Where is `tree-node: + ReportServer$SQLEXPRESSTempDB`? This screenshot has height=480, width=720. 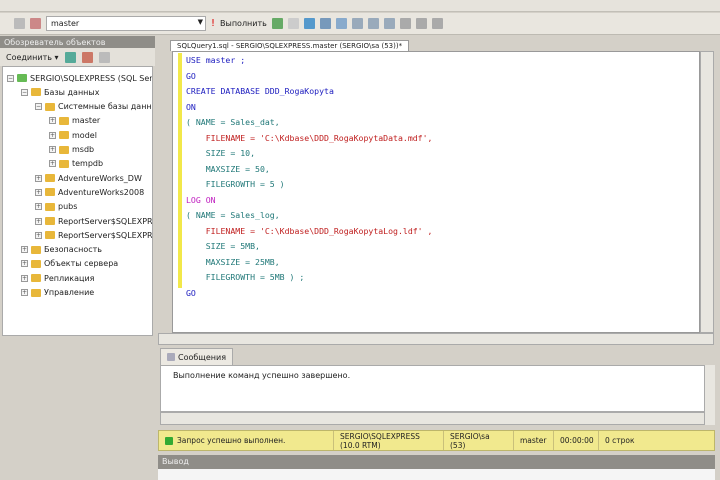
tree-node: + ReportServer$SQLEXPRESSTempDB is located at coordinates (93, 235).